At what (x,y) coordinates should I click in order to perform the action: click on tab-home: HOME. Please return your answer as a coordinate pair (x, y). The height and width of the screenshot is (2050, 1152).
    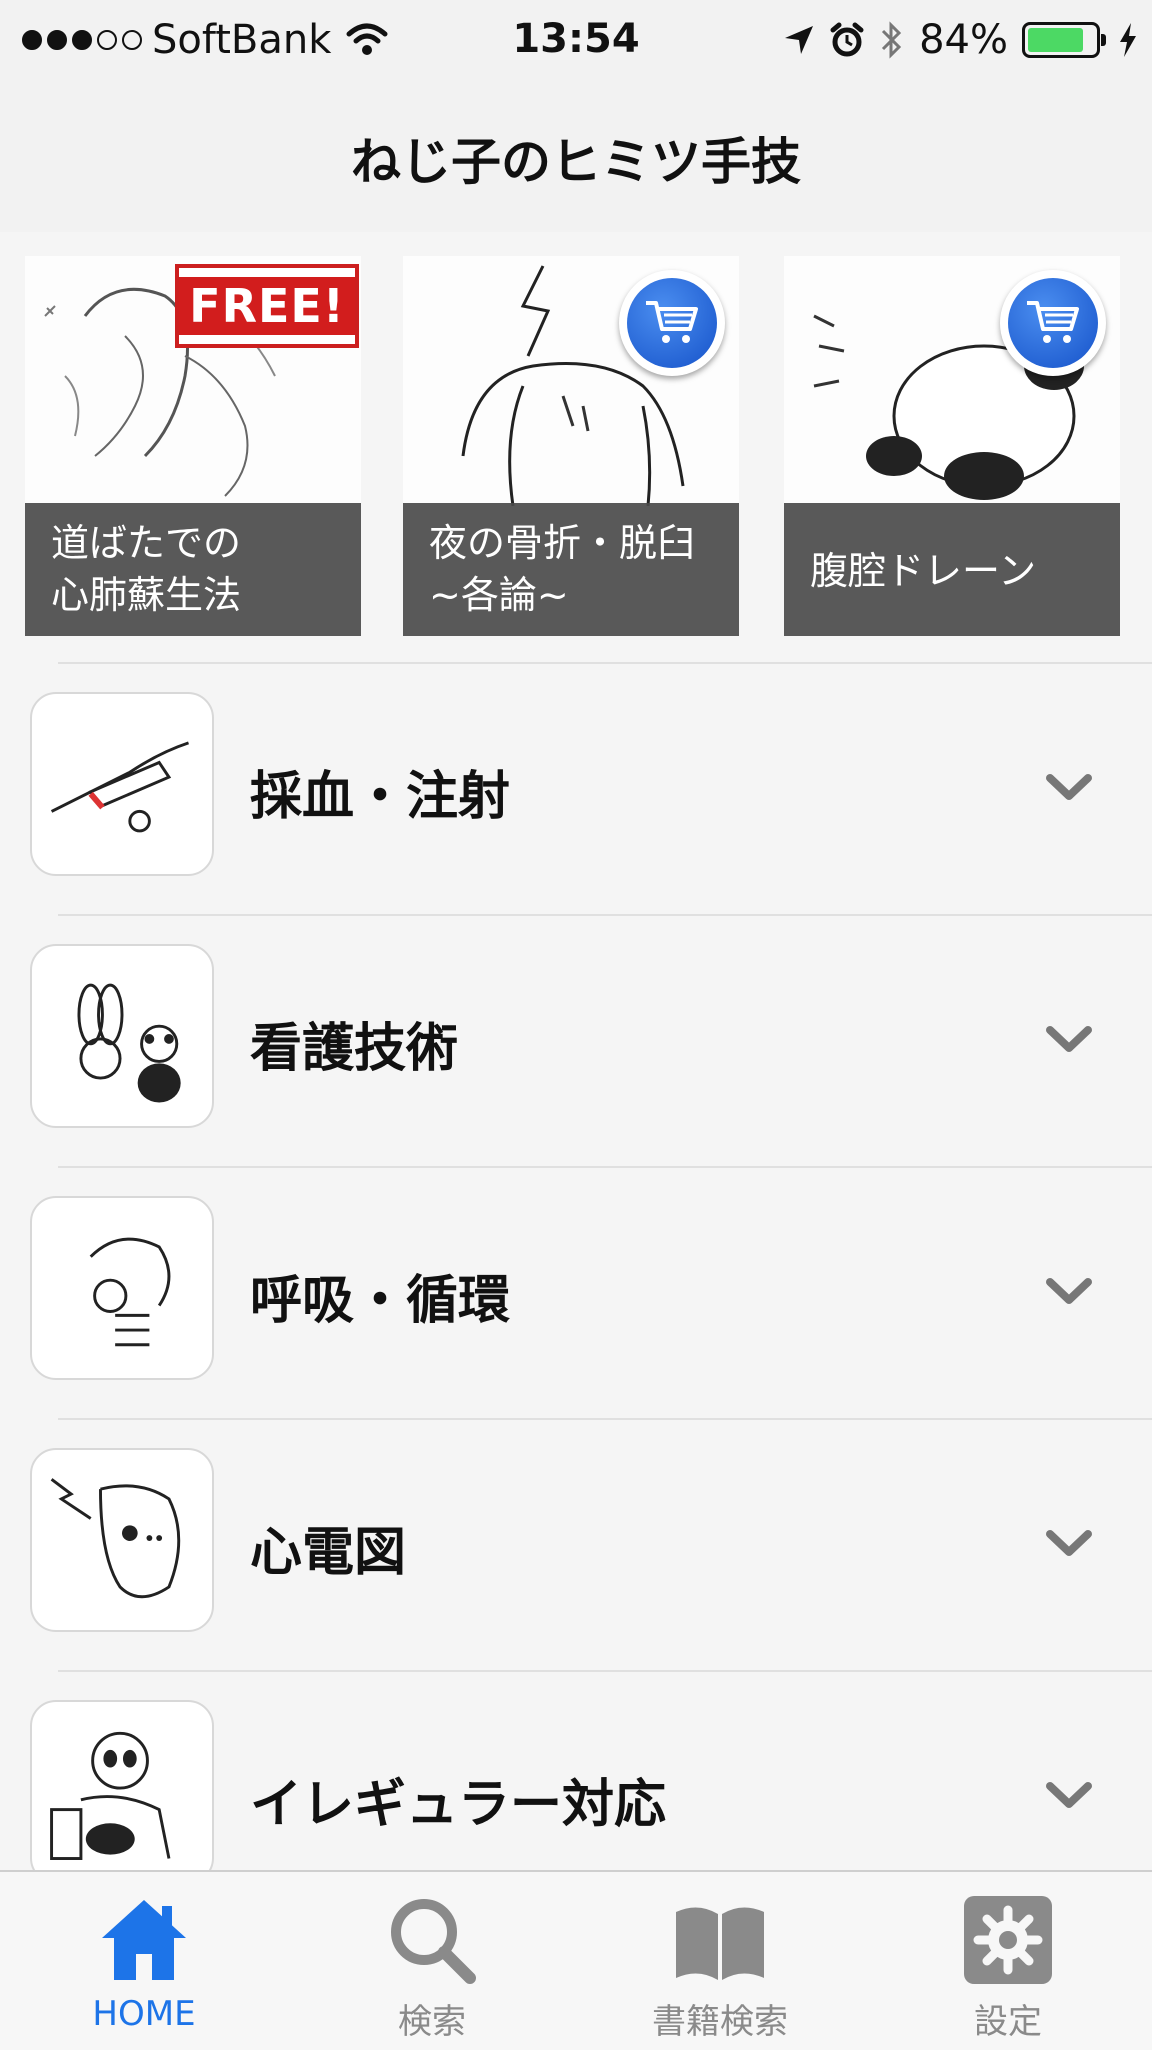
    Looking at the image, I should click on (144, 1961).